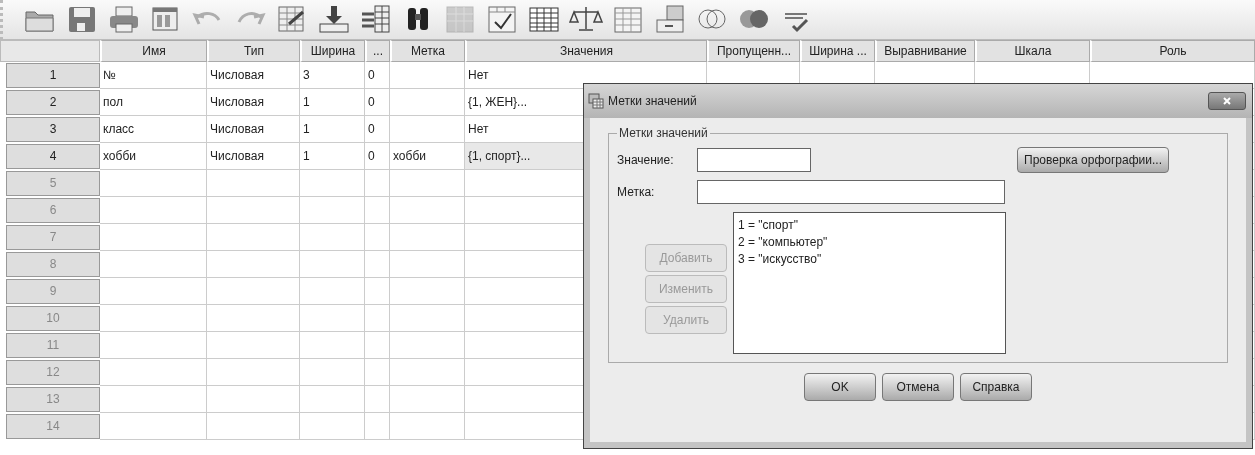 The height and width of the screenshot is (455, 1255). Describe the element at coordinates (636, 192) in the screenshot. I see `field-label: Метка:` at that location.